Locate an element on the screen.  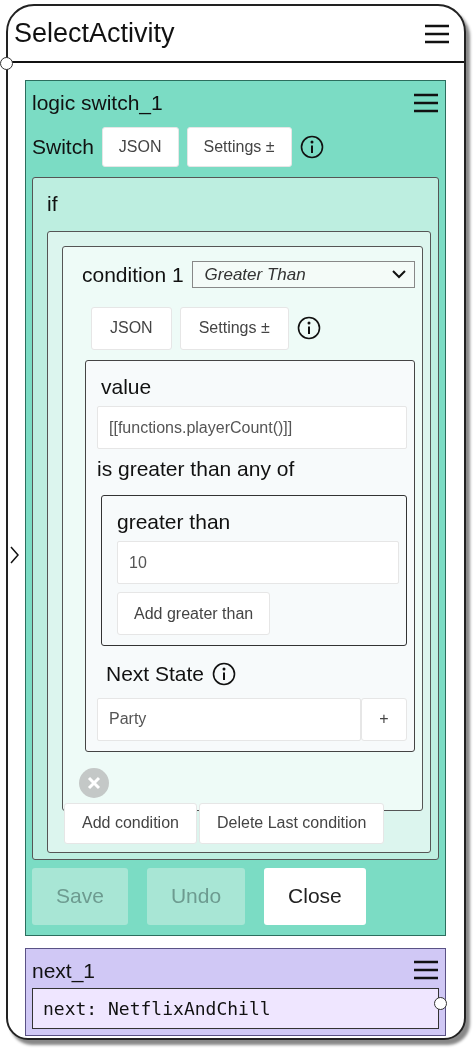
value-field: [[functions.playerCount()]] is located at coordinates (252, 427).